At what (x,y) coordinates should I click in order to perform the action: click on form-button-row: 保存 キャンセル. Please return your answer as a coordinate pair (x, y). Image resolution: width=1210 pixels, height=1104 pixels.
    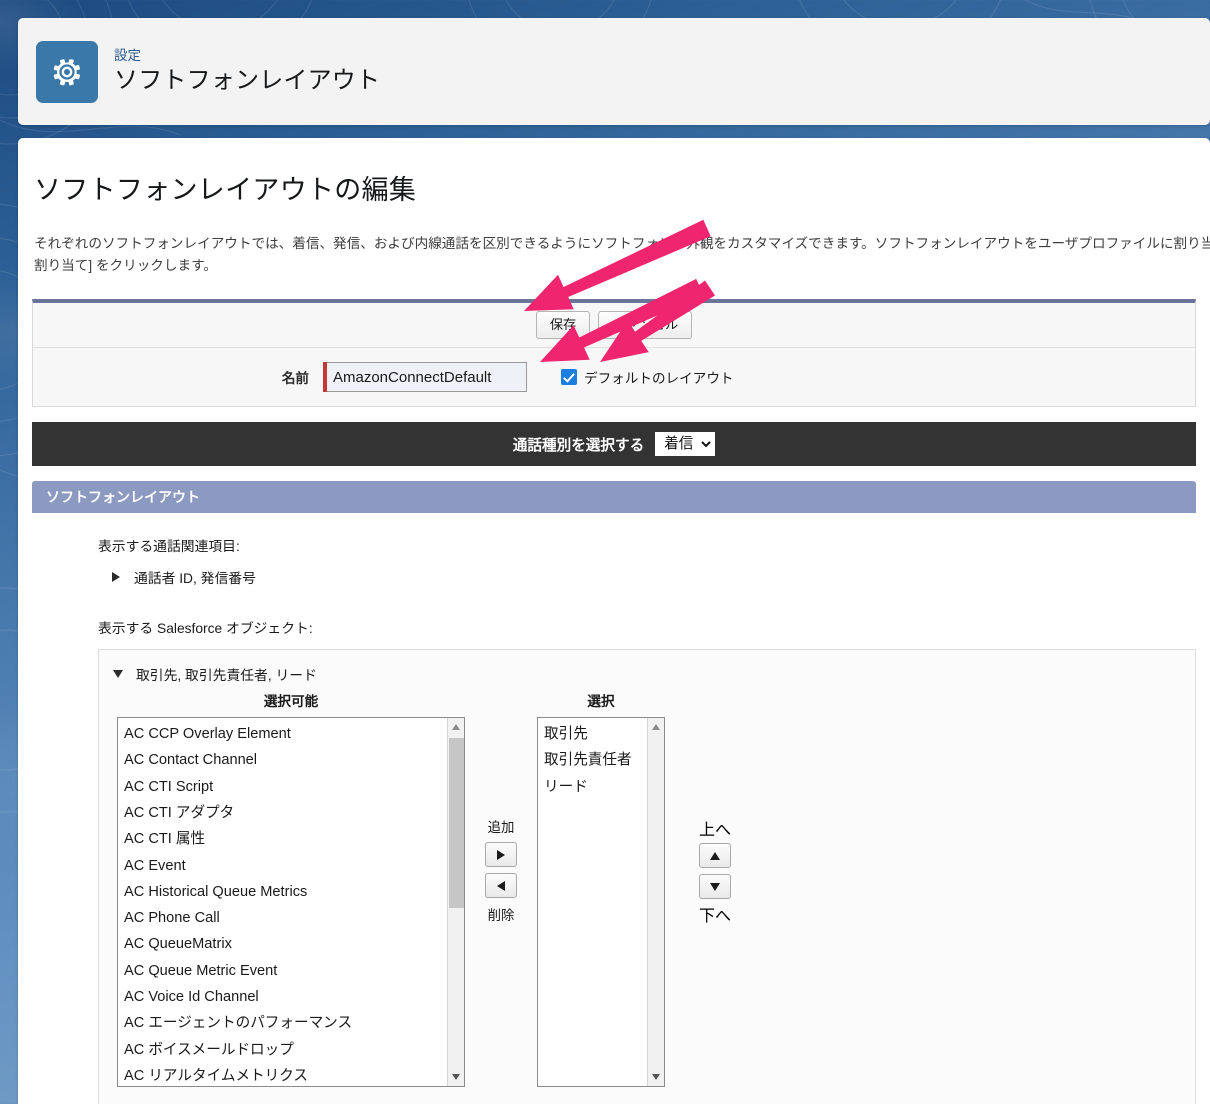
    Looking at the image, I should click on (614, 326).